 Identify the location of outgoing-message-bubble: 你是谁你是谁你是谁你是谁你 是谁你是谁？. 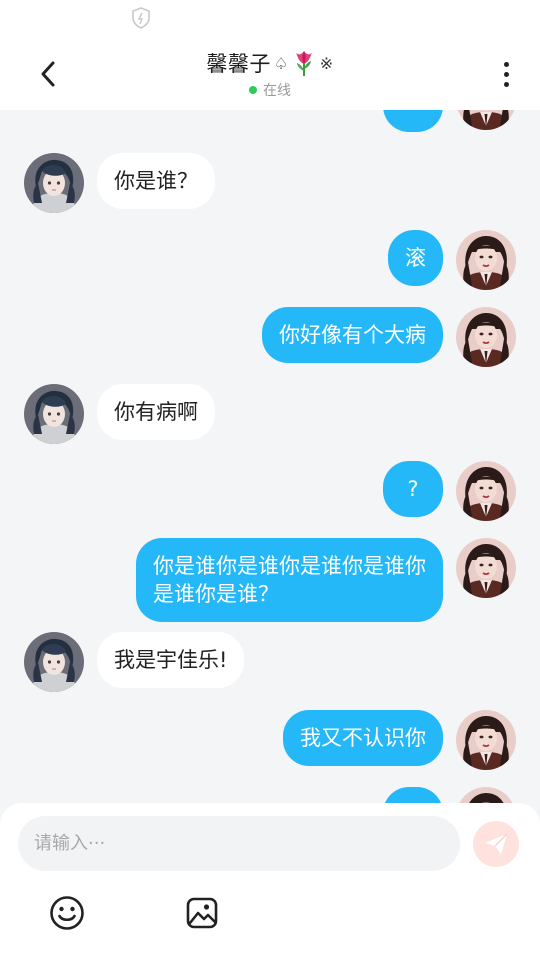
(289, 580).